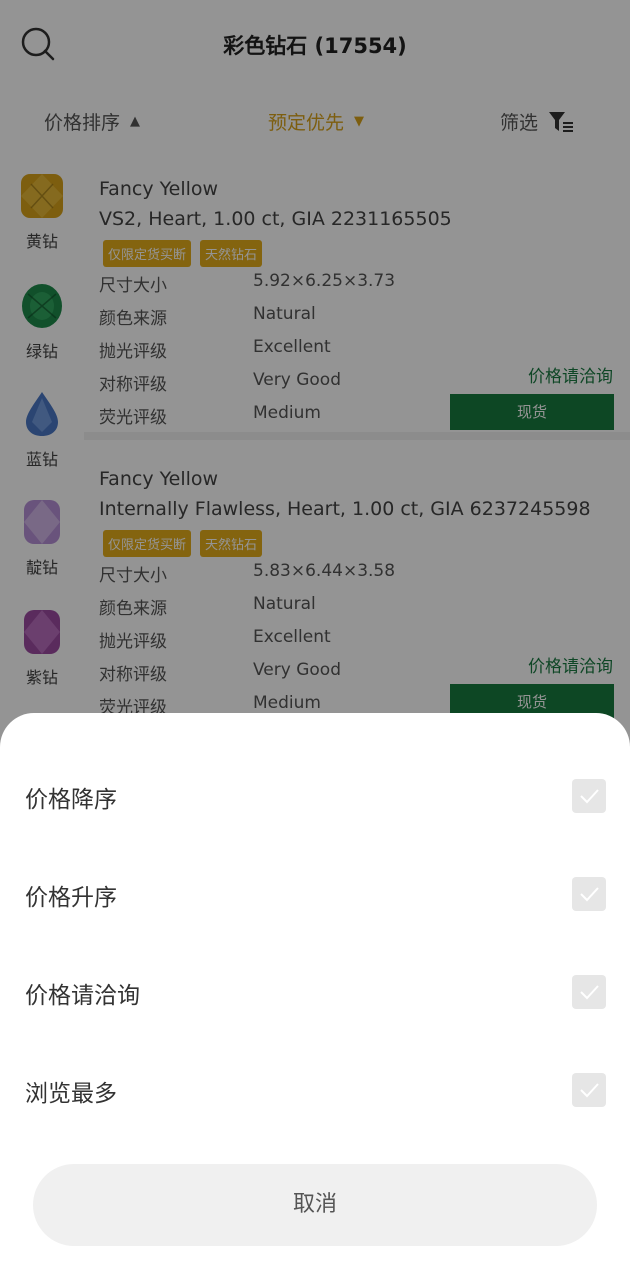 The width and height of the screenshot is (630, 1280). Describe the element at coordinates (71, 898) in the screenshot. I see `option-label: 价格升序` at that location.